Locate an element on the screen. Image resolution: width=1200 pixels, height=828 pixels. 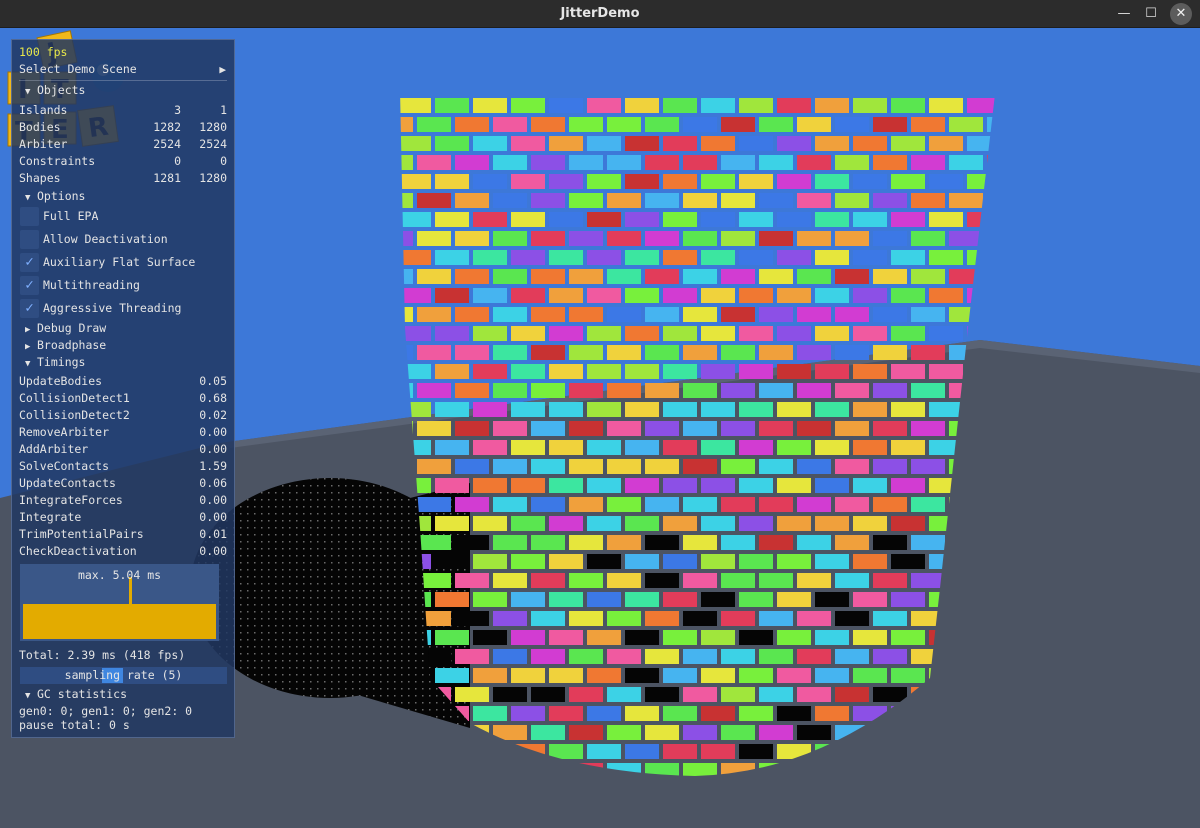
options-header: ▼ Options is located at coordinates (123, 196).